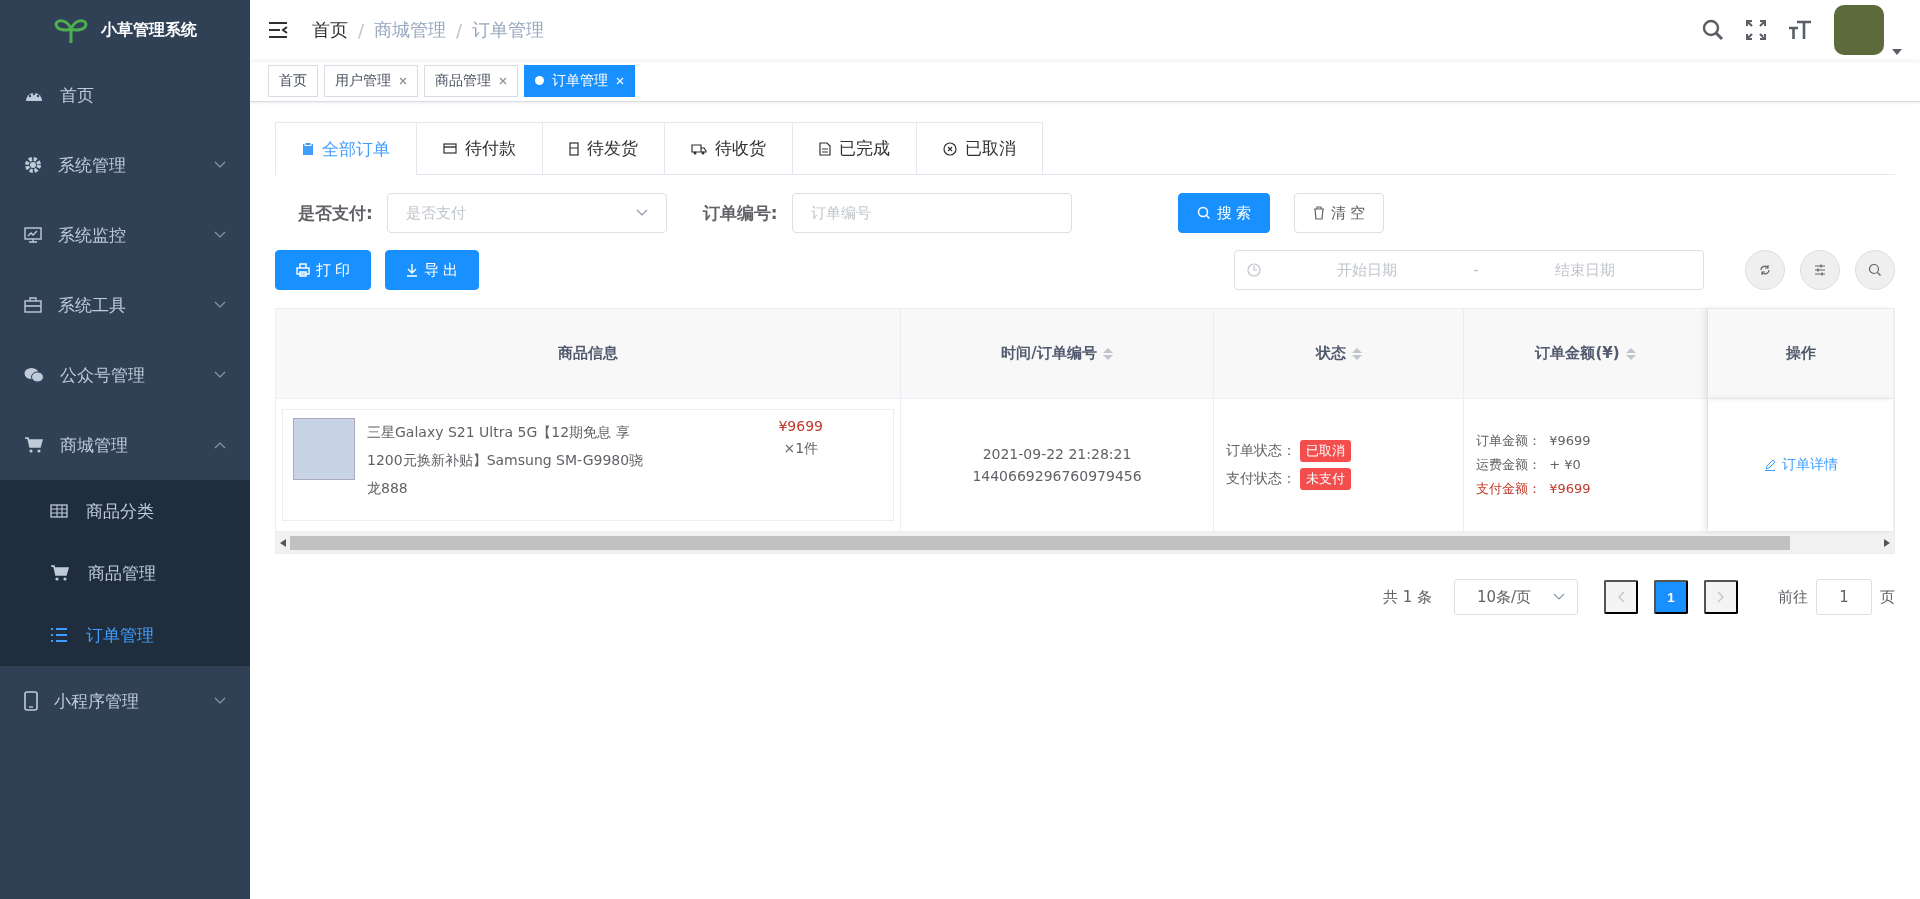  Describe the element at coordinates (1325, 451) in the screenshot. I see `status-tag: 已取消` at that location.